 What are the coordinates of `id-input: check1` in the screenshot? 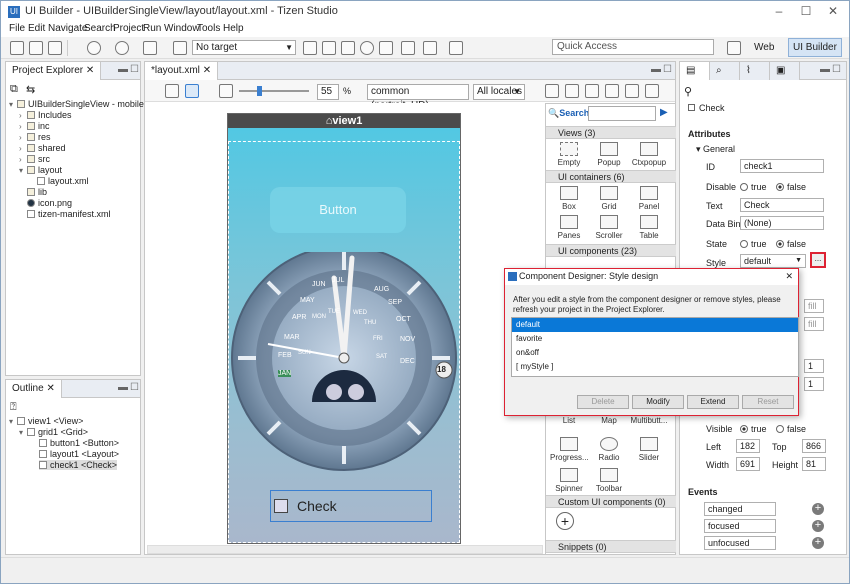 It's located at (782, 166).